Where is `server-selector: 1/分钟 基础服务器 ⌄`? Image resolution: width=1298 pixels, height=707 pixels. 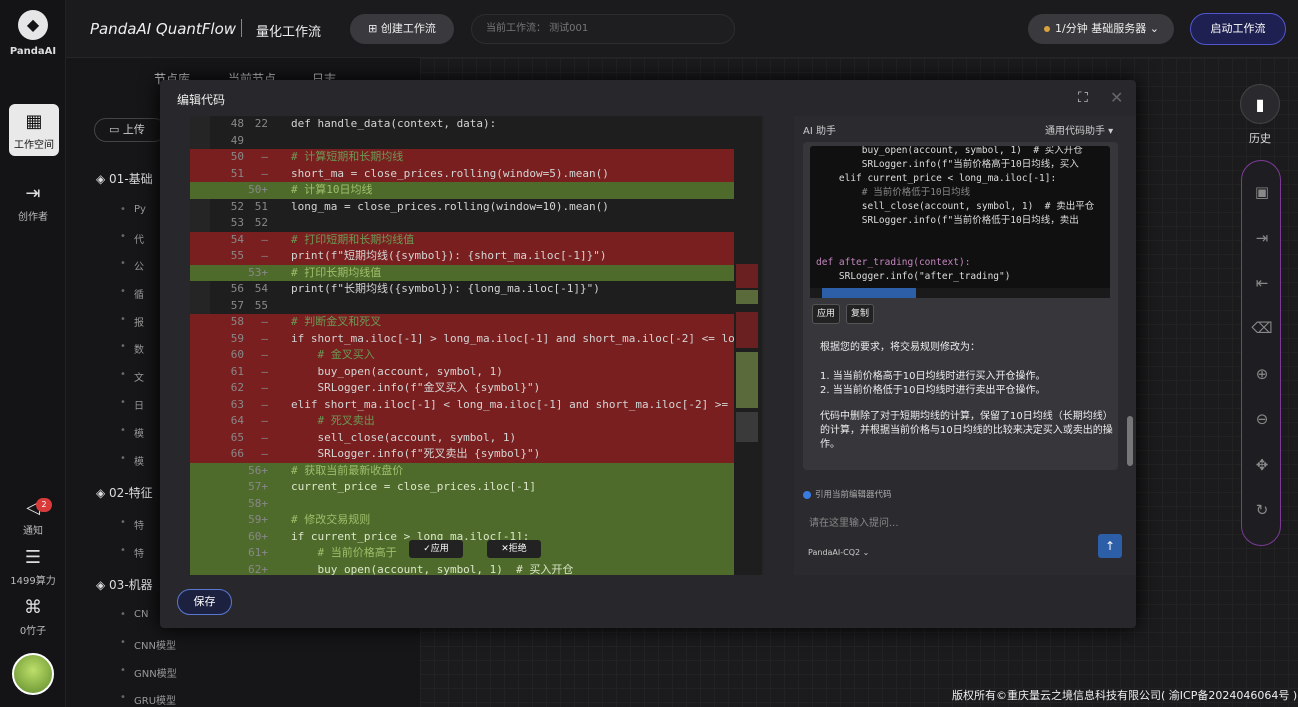 server-selector: 1/分钟 基础服务器 ⌄ is located at coordinates (1101, 29).